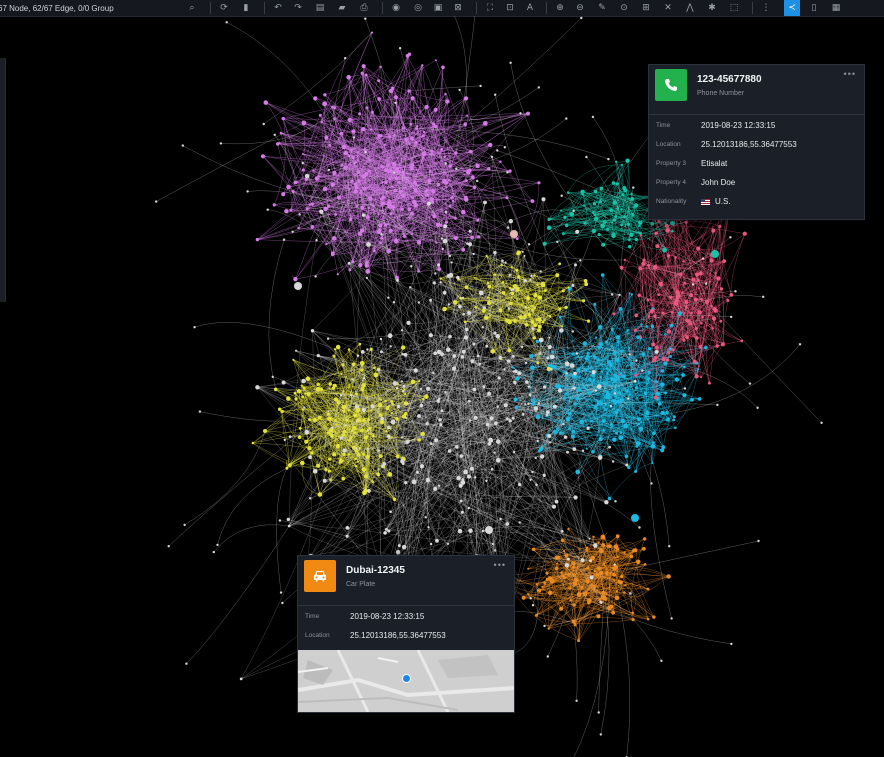  I want to click on share-icon: ≺, so click(792, 8).